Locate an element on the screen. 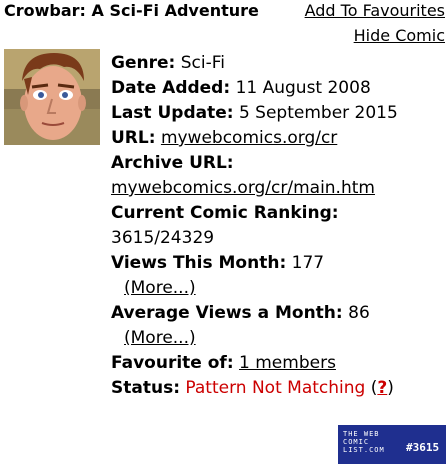  date-added-label: Date Added: is located at coordinates (171, 88).